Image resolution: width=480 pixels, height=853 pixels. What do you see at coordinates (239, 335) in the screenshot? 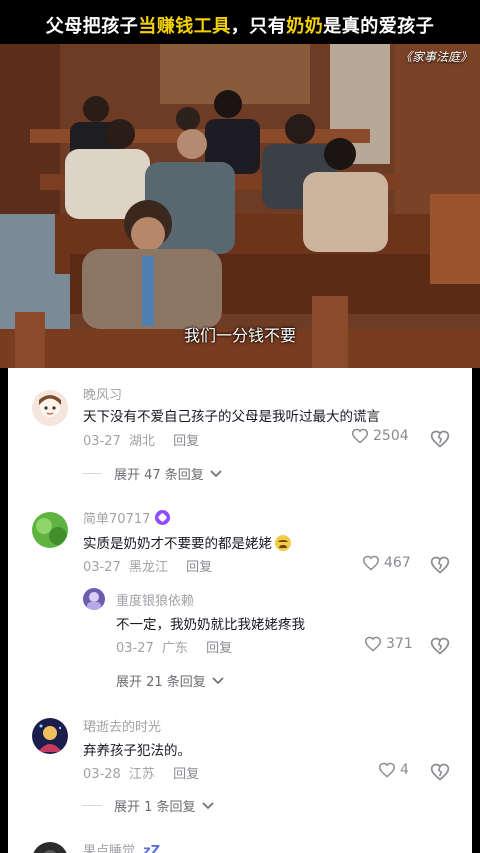
I see `video-subtitle: 我们一分钱不要` at bounding box center [239, 335].